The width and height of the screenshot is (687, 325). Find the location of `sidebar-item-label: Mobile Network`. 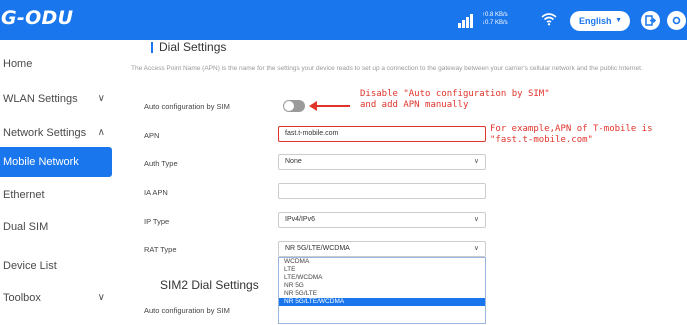

sidebar-item-label: Mobile Network is located at coordinates (41, 162).